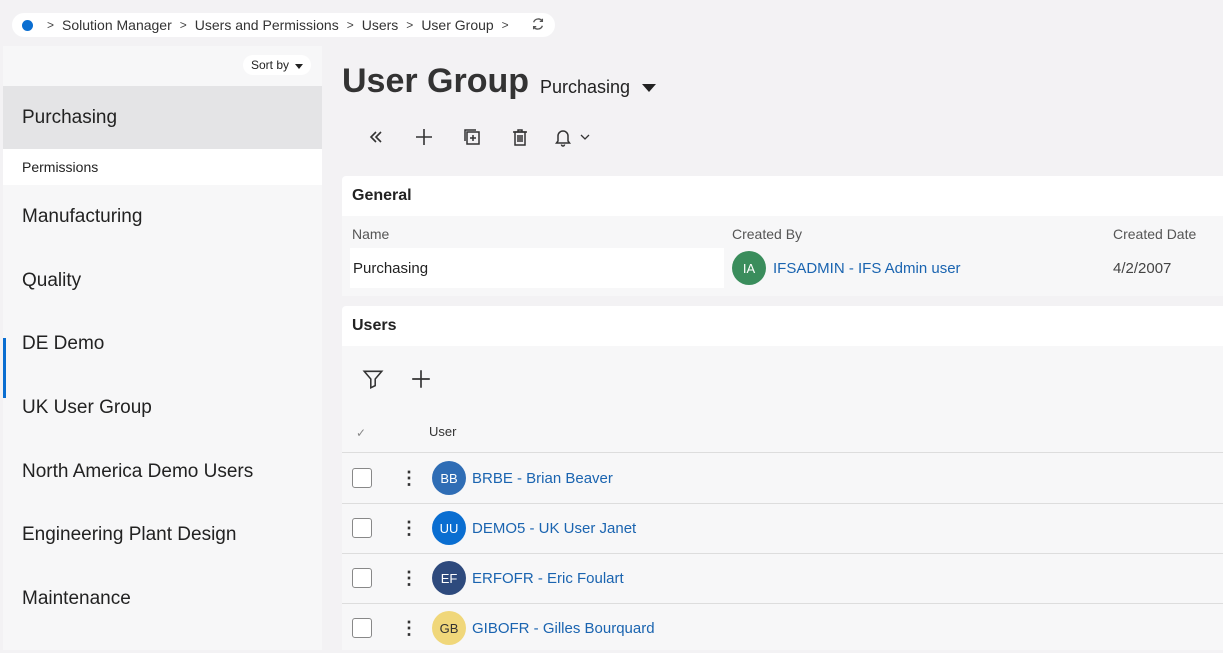  Describe the element at coordinates (449, 628) in the screenshot. I see `avatar: GB` at that location.